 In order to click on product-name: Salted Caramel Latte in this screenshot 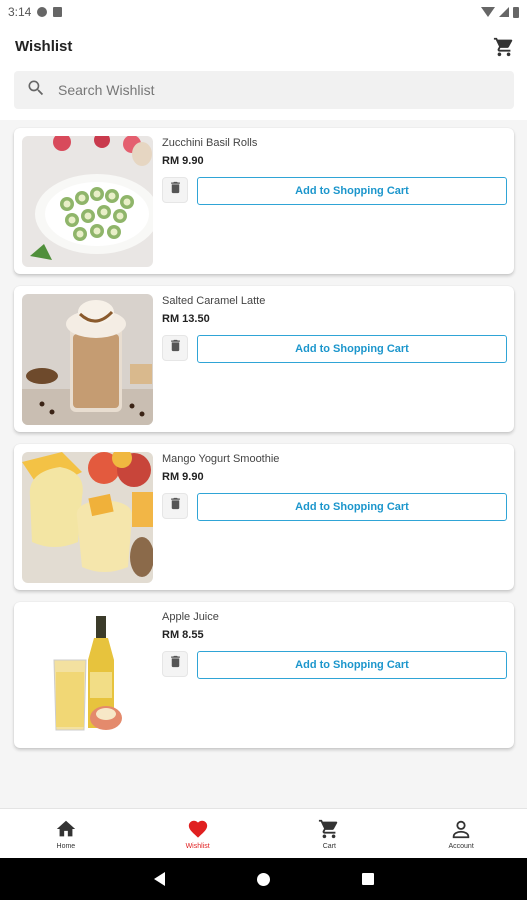, I will do `click(214, 301)`.